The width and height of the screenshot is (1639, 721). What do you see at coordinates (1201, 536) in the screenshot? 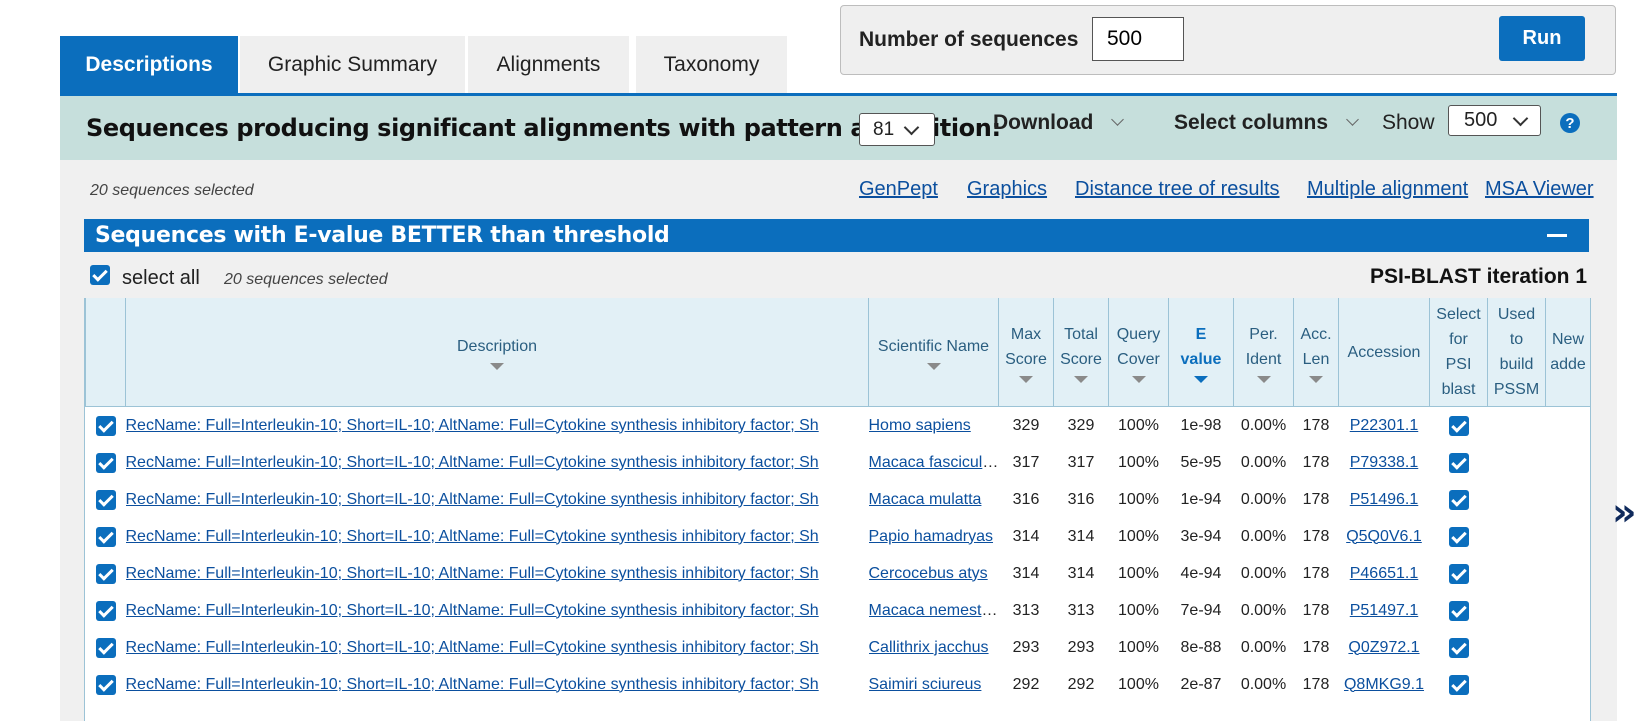
I see `cell-e-value: 3e-94` at bounding box center [1201, 536].